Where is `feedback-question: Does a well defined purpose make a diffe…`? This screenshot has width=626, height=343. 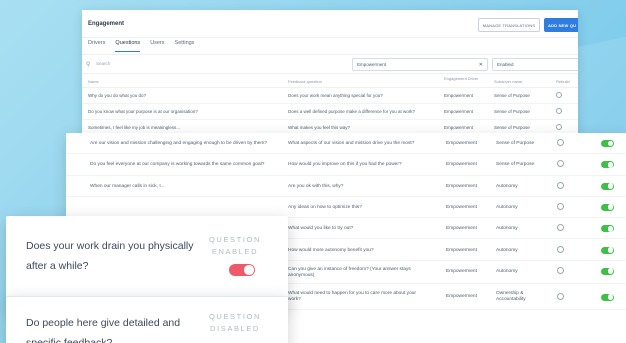 feedback-question: Does a well defined purpose make a diffe… is located at coordinates (351, 111).